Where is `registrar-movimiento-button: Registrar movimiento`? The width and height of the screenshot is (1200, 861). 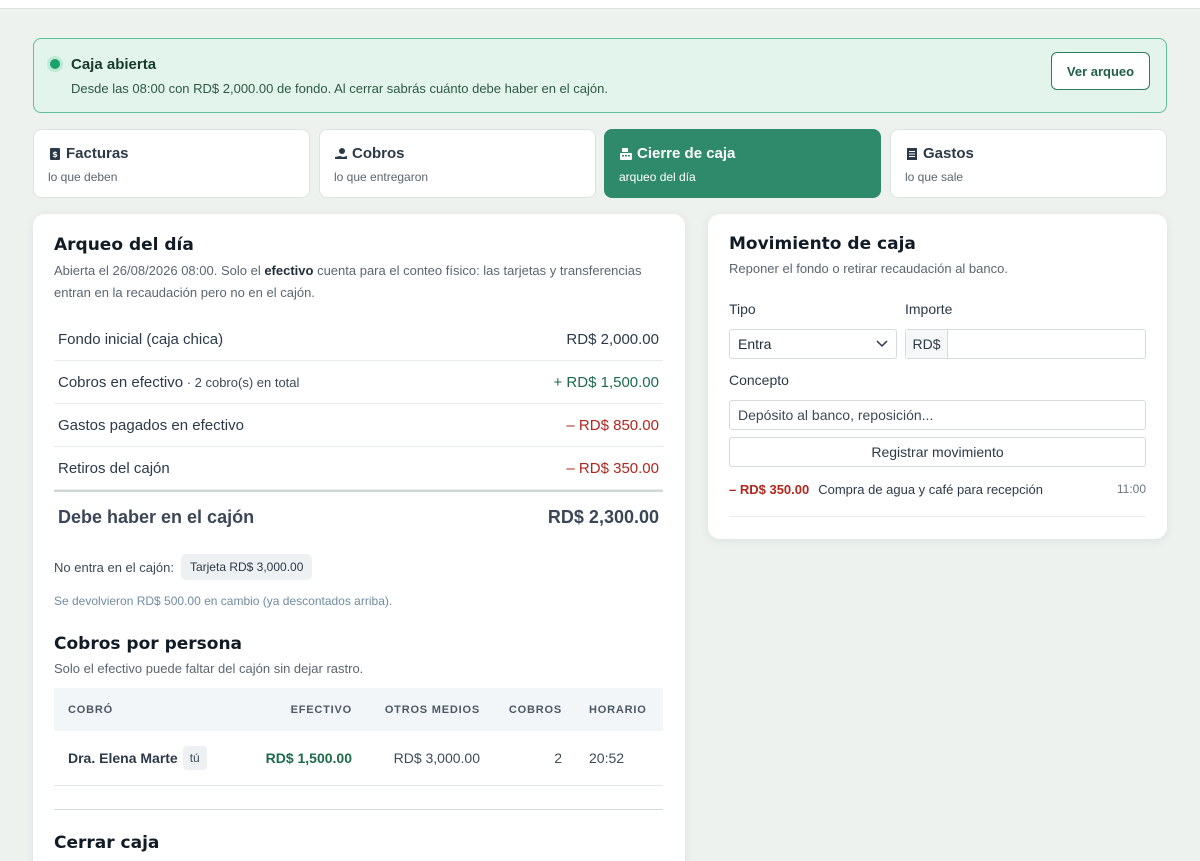 registrar-movimiento-button: Registrar movimiento is located at coordinates (937, 452).